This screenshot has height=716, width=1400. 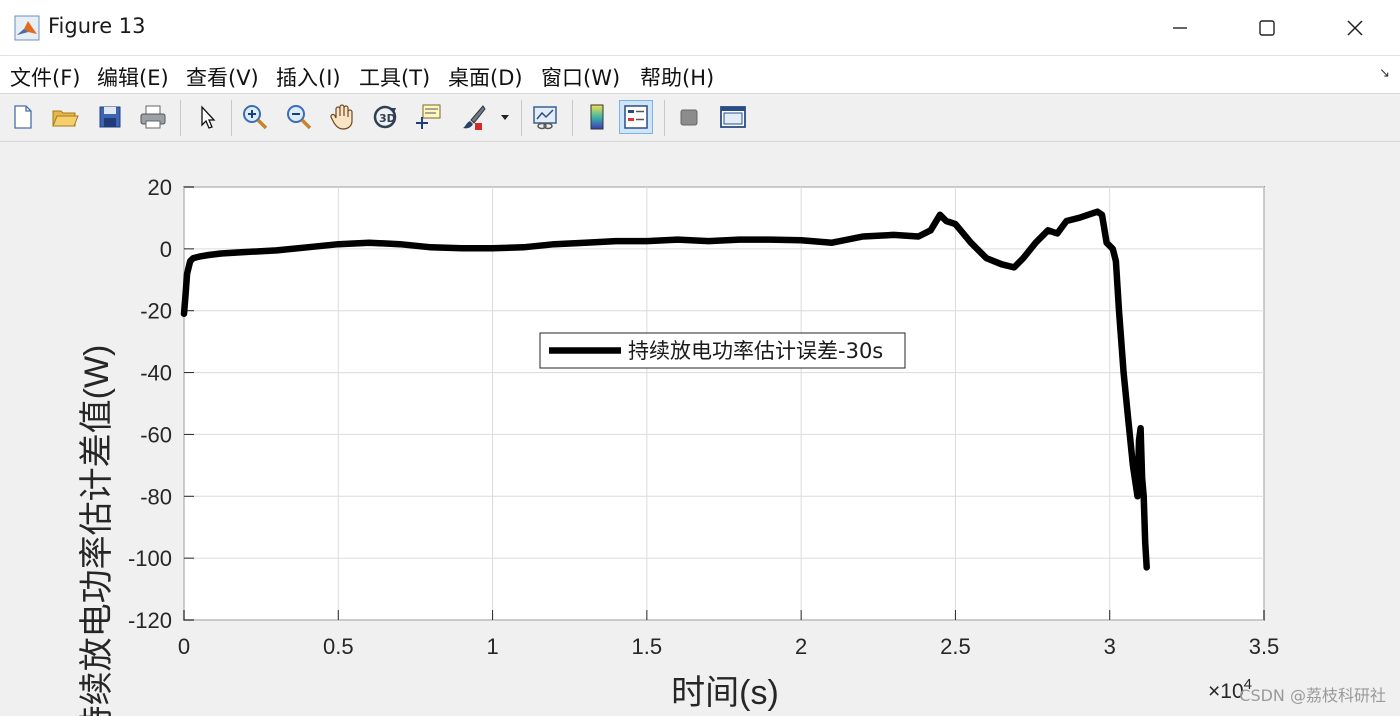 I want to click on show-plot-tools-icon, so click(x=733, y=117).